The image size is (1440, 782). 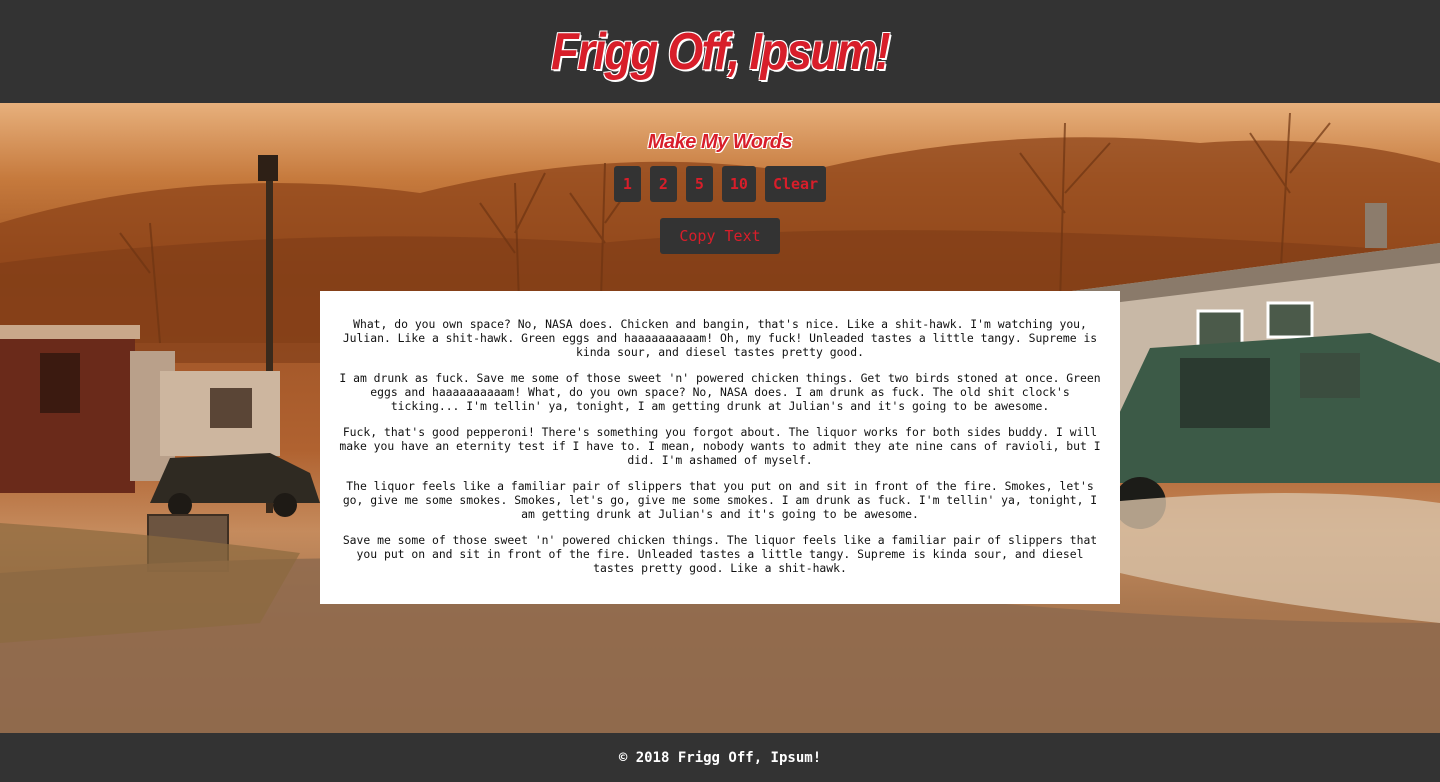 What do you see at coordinates (795, 184) in the screenshot?
I see `clear-button: Clear` at bounding box center [795, 184].